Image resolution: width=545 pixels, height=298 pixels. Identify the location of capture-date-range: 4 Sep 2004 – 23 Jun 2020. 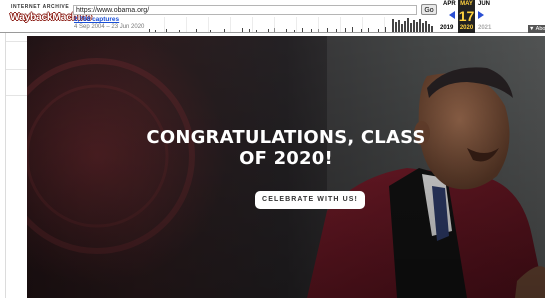
(109, 27).